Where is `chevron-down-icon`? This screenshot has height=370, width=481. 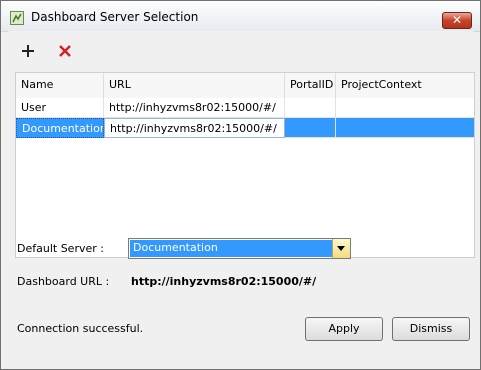 chevron-down-icon is located at coordinates (341, 248).